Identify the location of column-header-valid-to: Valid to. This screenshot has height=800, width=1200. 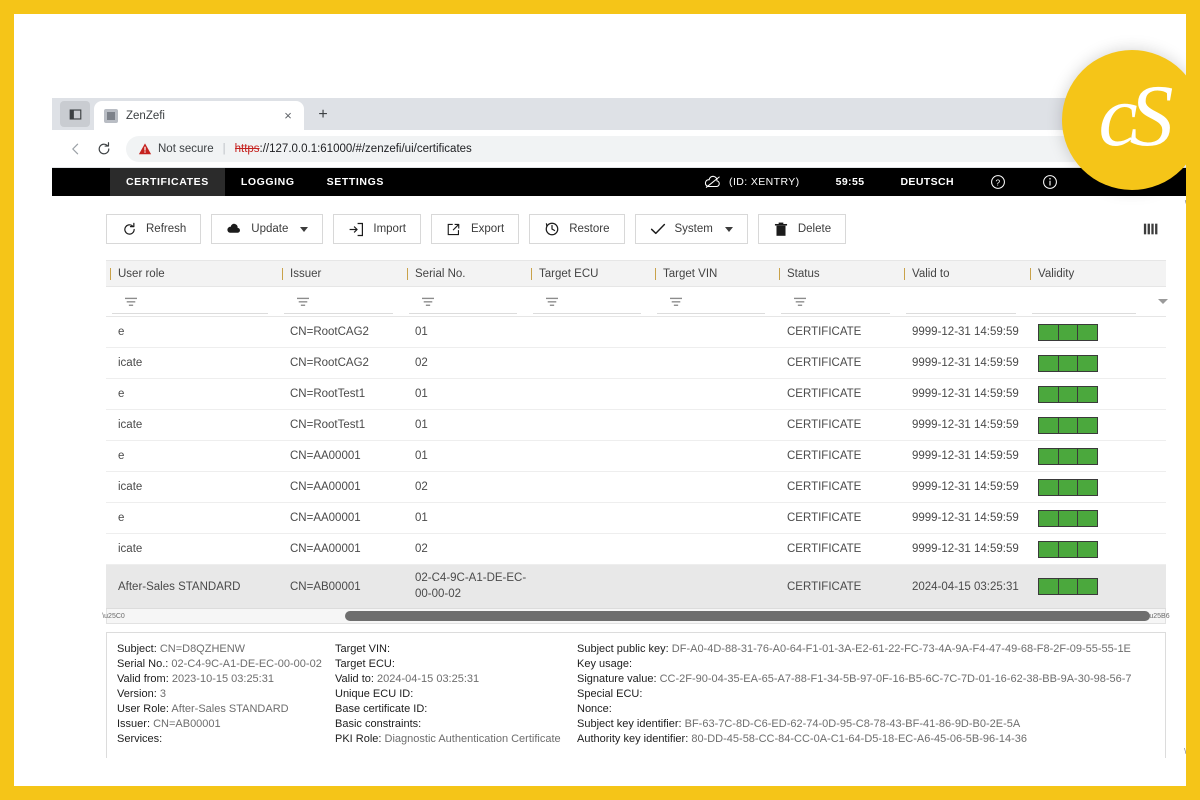
(963, 274).